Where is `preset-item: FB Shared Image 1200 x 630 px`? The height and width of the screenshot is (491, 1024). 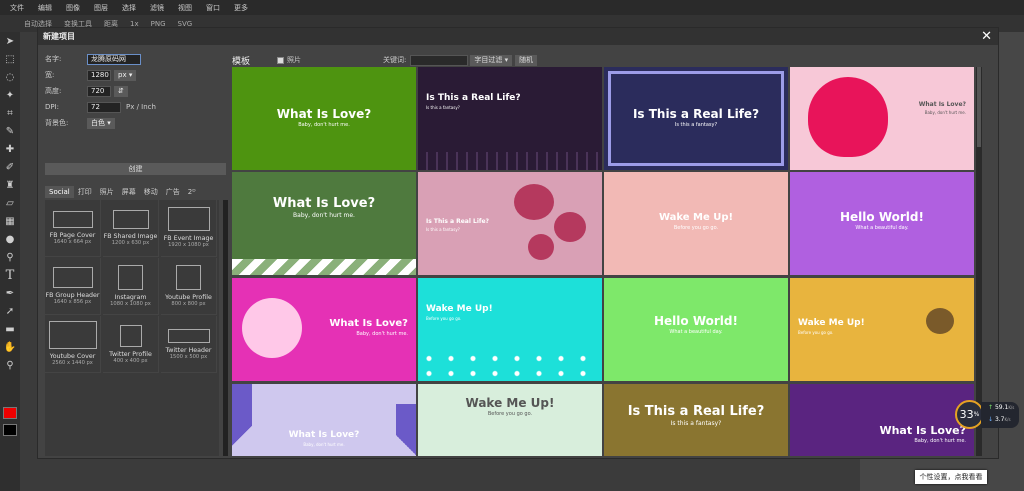 preset-item: FB Shared Image 1200 x 630 px is located at coordinates (131, 228).